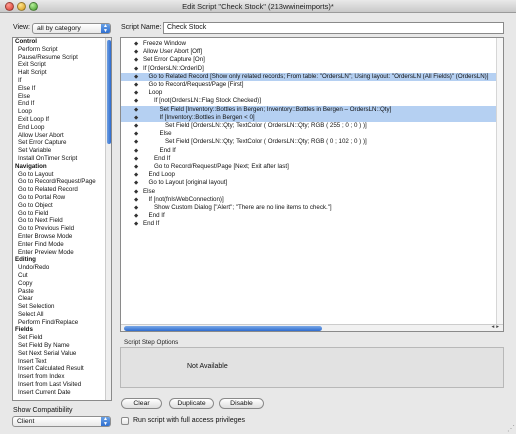  What do you see at coordinates (141, 403) in the screenshot?
I see `clear-button: Clear` at bounding box center [141, 403].